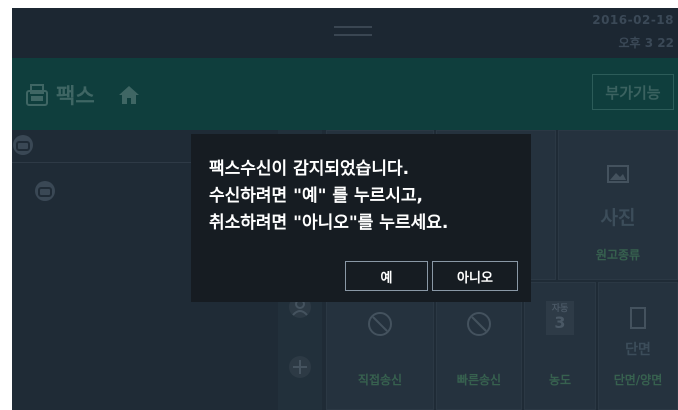 This screenshot has width=678, height=410. I want to click on fax-icon, so click(37, 95).